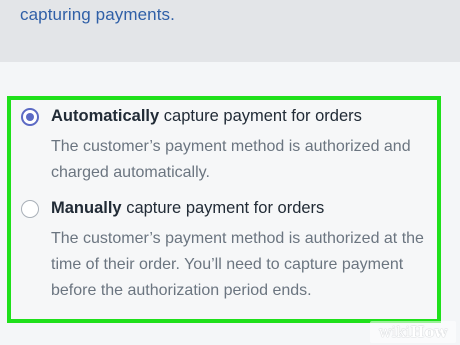 This screenshot has height=345, width=460. I want to click on automatic-capture-label: Automatically capture payment for orders, so click(206, 116).